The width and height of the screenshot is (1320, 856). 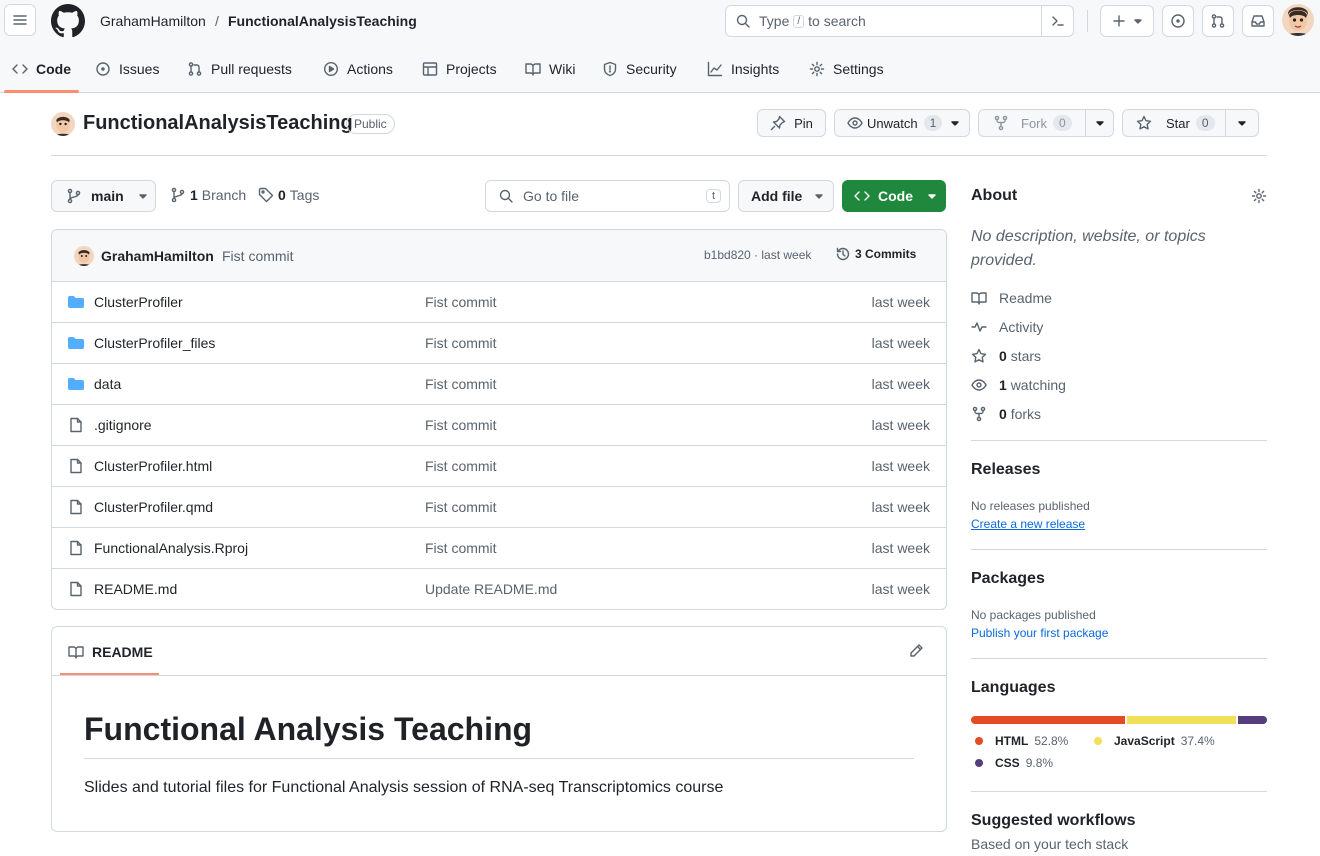 What do you see at coordinates (791, 123) in the screenshot?
I see `pin-button: Pin` at bounding box center [791, 123].